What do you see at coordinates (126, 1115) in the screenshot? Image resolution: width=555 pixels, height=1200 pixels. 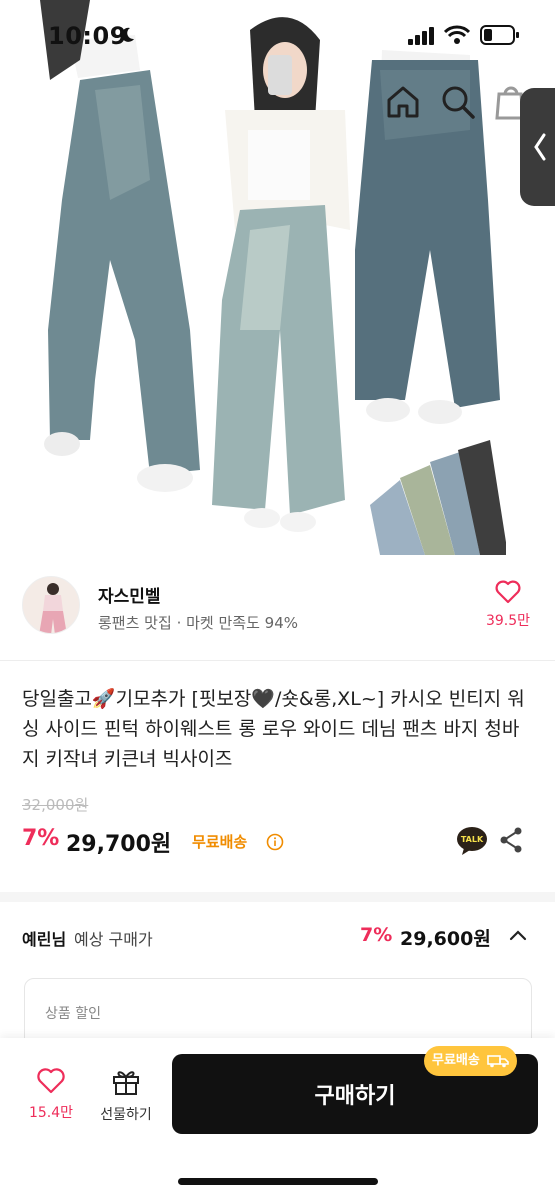 I see `gift-label: 선물하기` at bounding box center [126, 1115].